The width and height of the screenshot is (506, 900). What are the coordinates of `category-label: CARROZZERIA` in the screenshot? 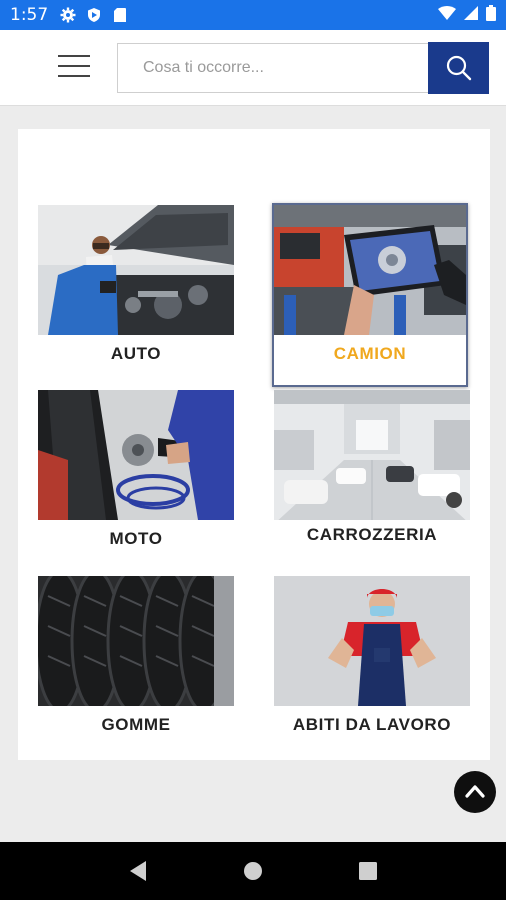 It's located at (372, 534).